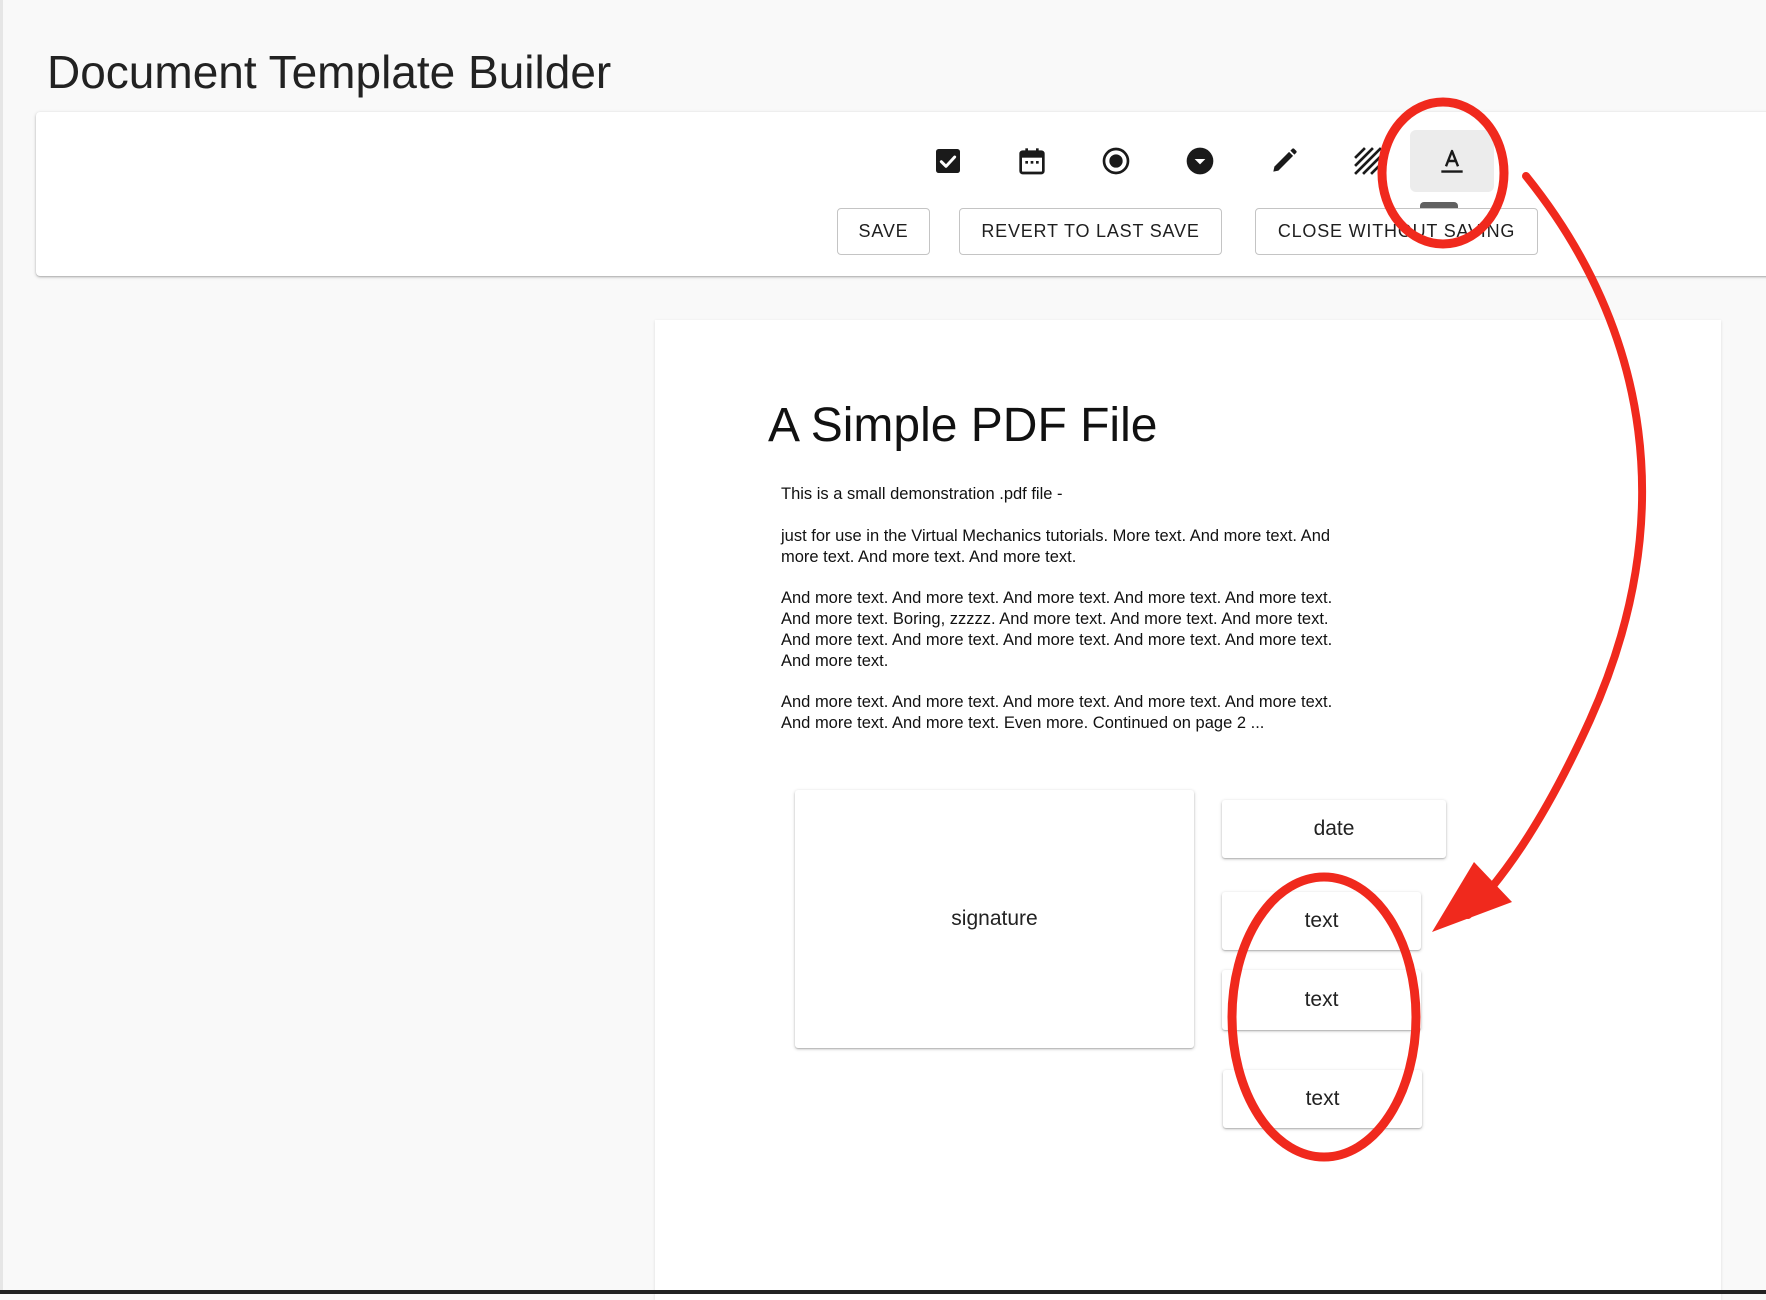 The width and height of the screenshot is (1766, 1300). I want to click on radio-tool-button, so click(1116, 161).